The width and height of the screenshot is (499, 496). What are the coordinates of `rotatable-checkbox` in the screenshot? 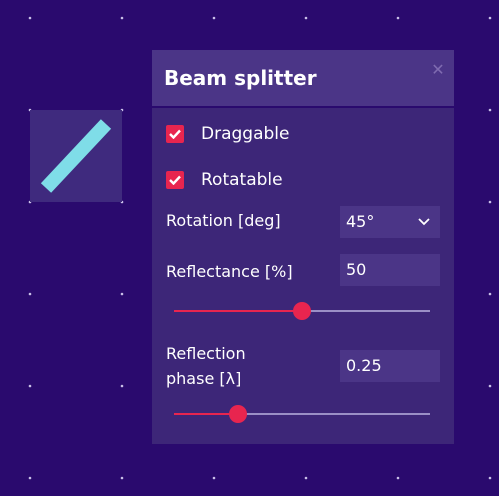 It's located at (175, 180).